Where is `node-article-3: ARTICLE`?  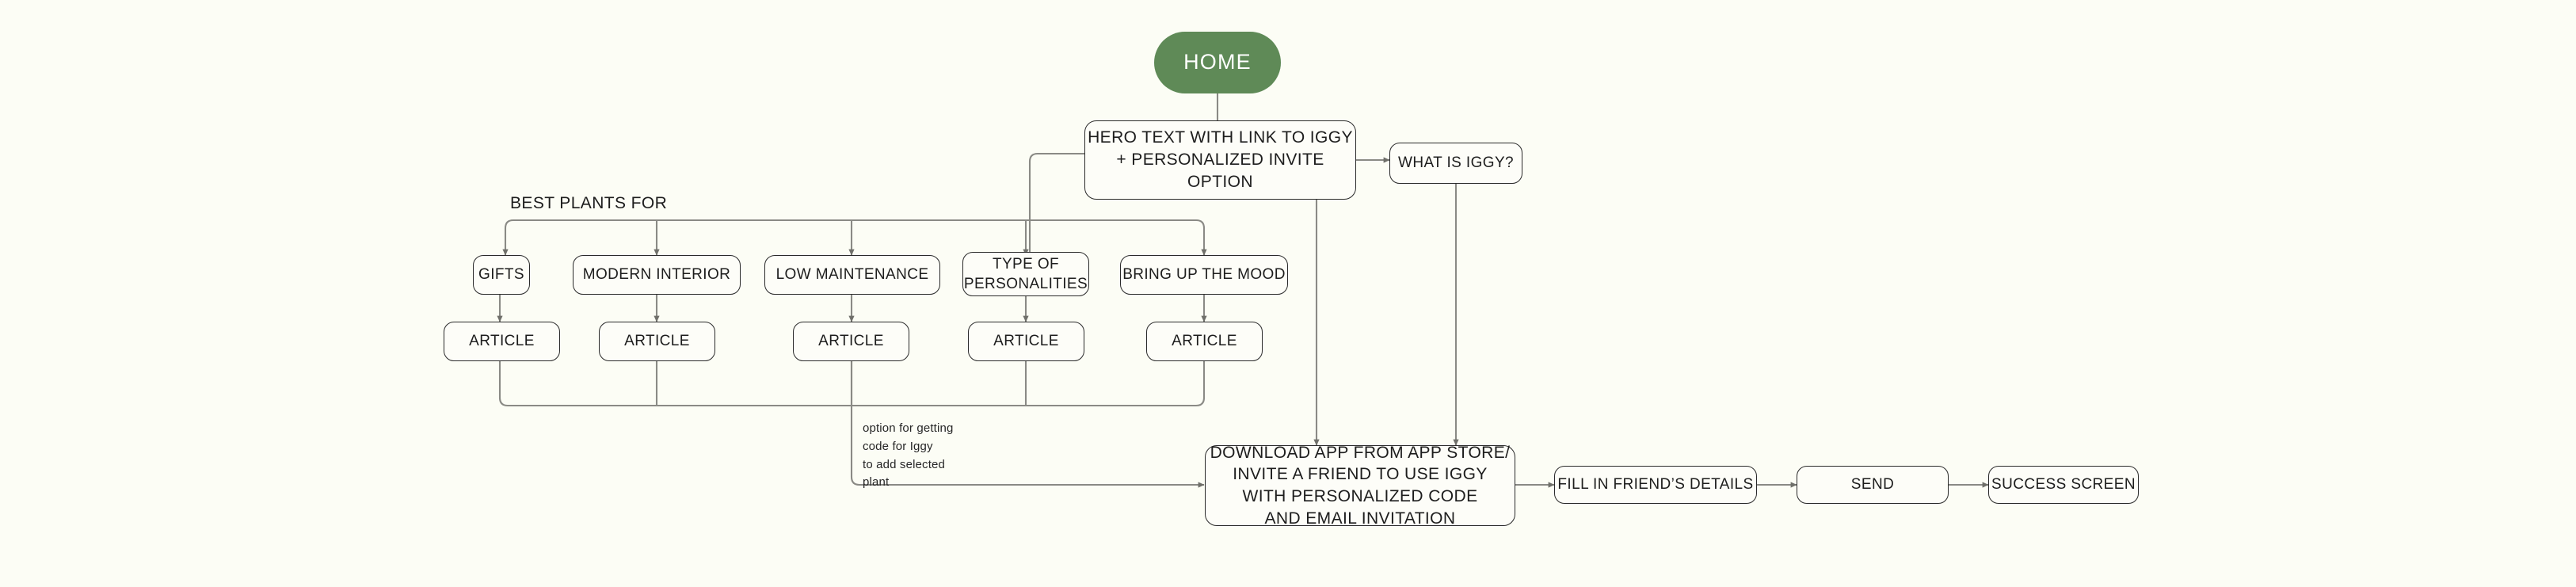 node-article-3: ARTICLE is located at coordinates (851, 341).